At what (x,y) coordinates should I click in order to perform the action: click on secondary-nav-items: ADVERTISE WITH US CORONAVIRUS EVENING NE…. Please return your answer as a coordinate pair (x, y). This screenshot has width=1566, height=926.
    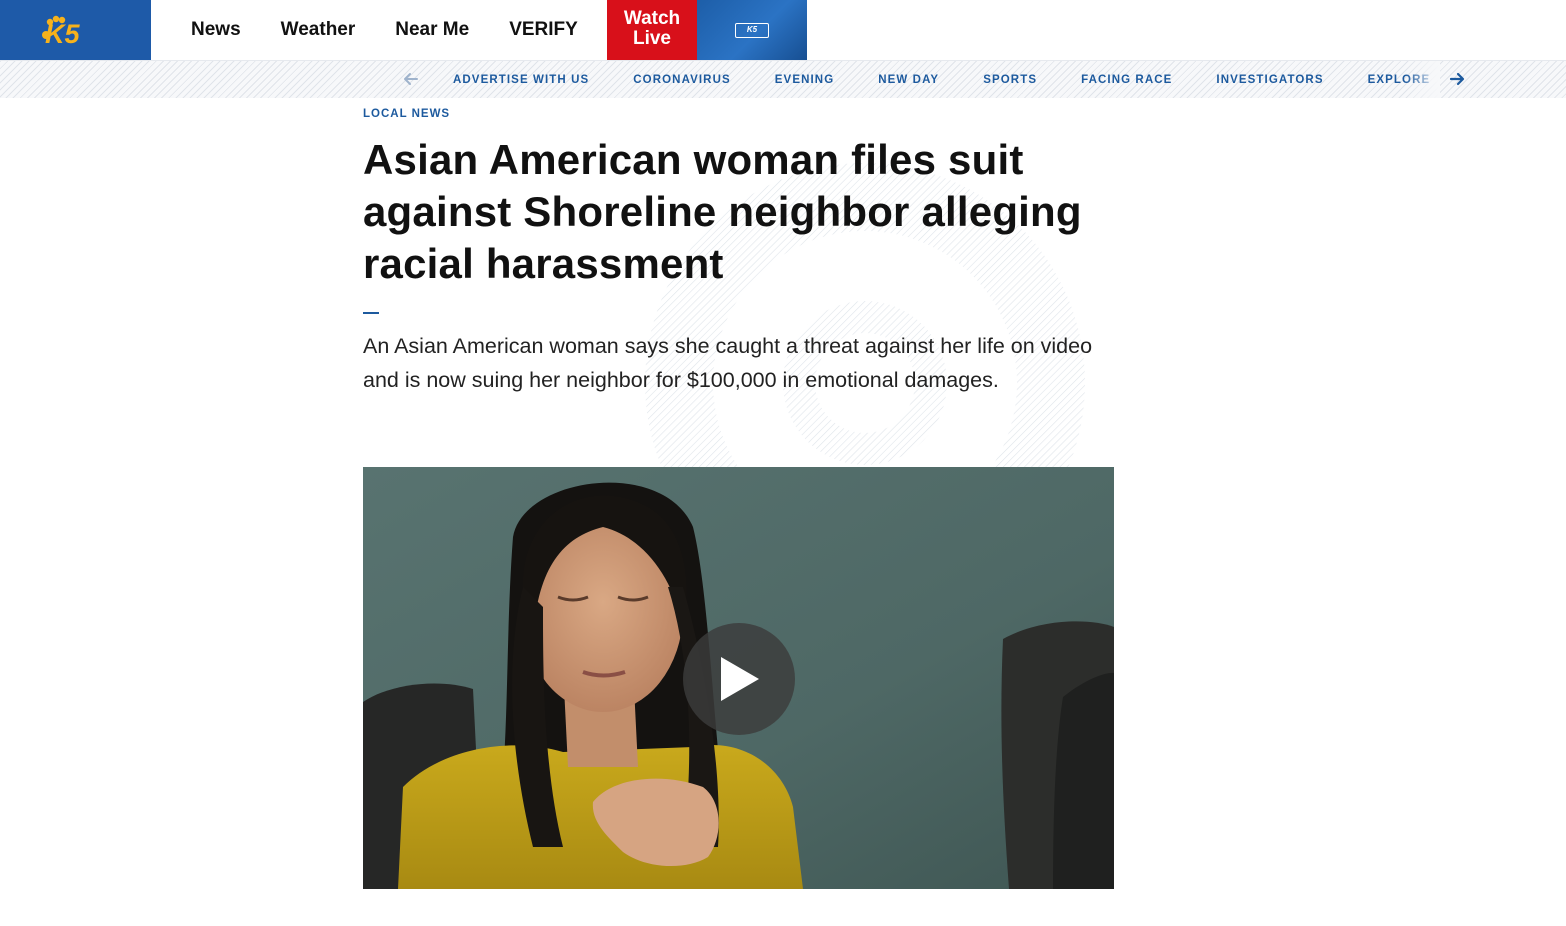
    Looking at the image, I should click on (931, 79).